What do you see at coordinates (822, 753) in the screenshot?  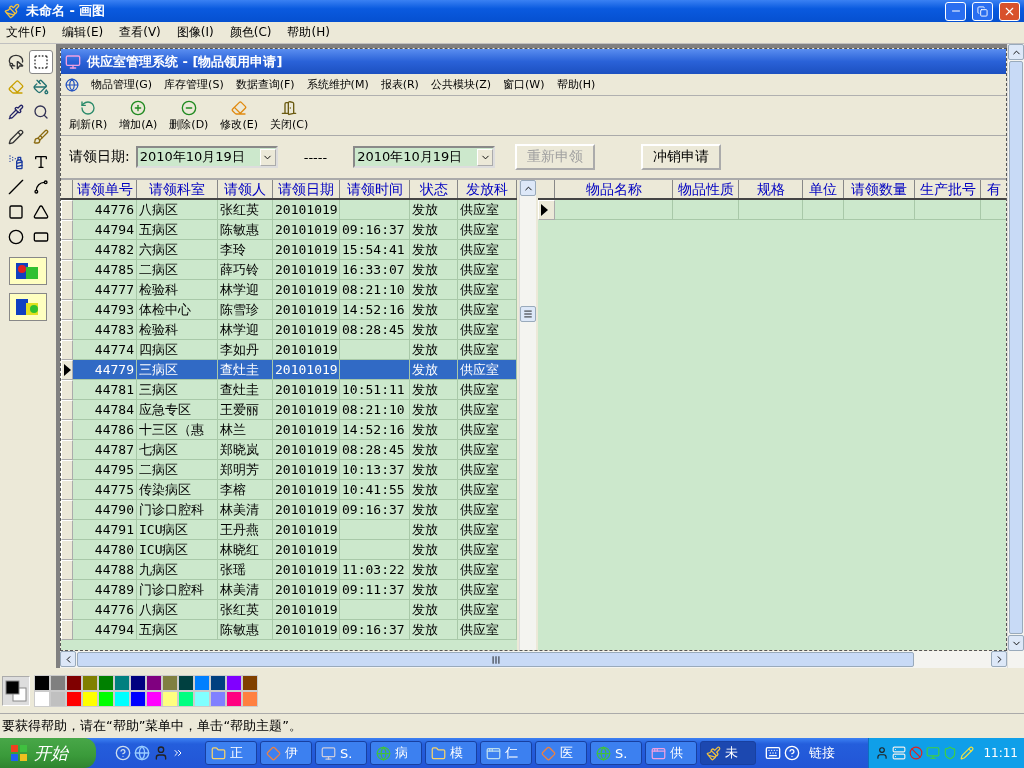 I see `links-toolbar: 链接` at bounding box center [822, 753].